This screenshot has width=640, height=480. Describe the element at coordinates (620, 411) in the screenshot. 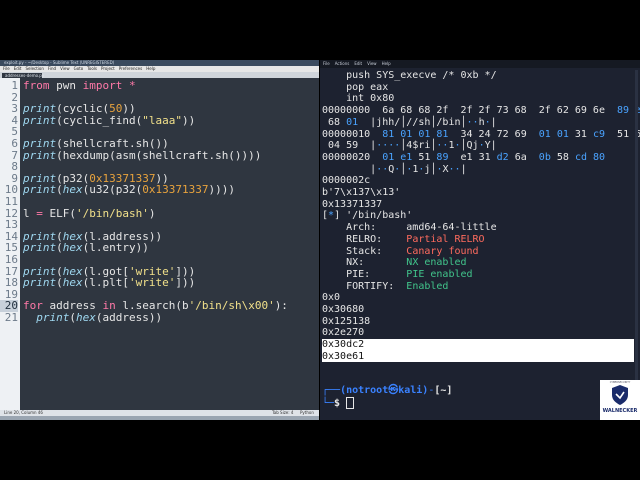

I see `logo-label: WALNECKER` at that location.